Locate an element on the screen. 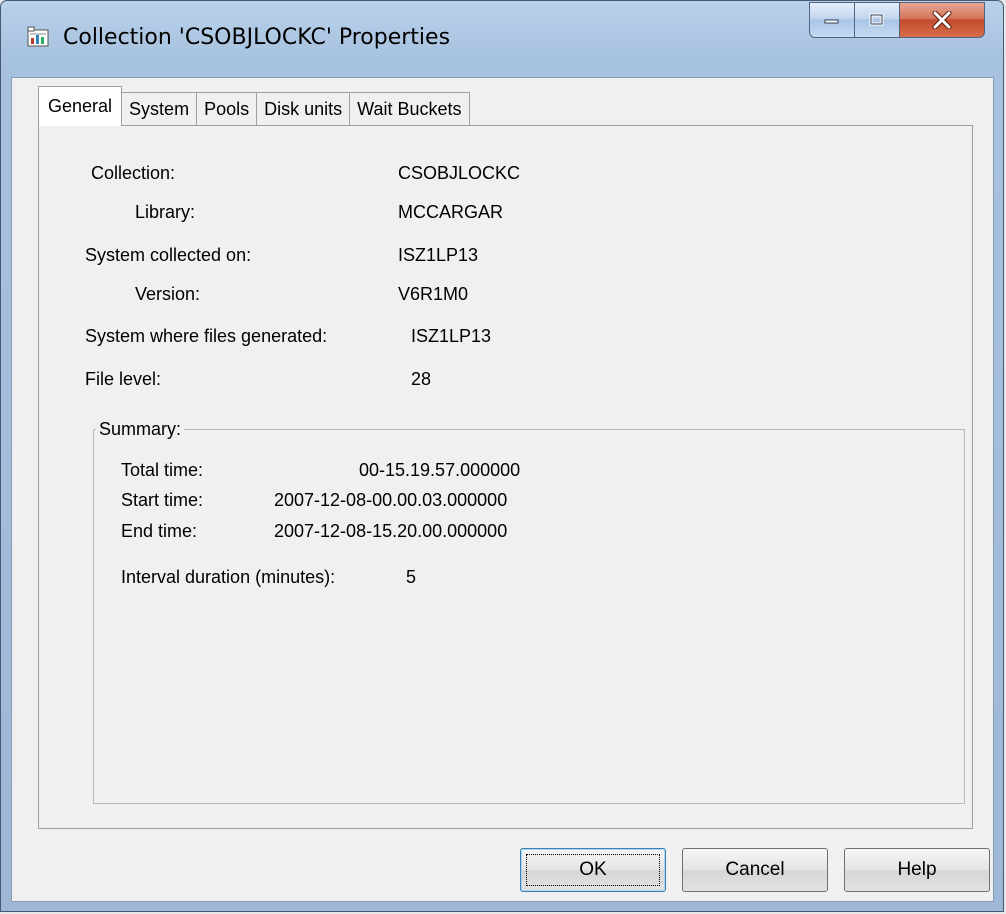 The image size is (1006, 914). interval-label: Interval duration (minutes): is located at coordinates (228, 577).